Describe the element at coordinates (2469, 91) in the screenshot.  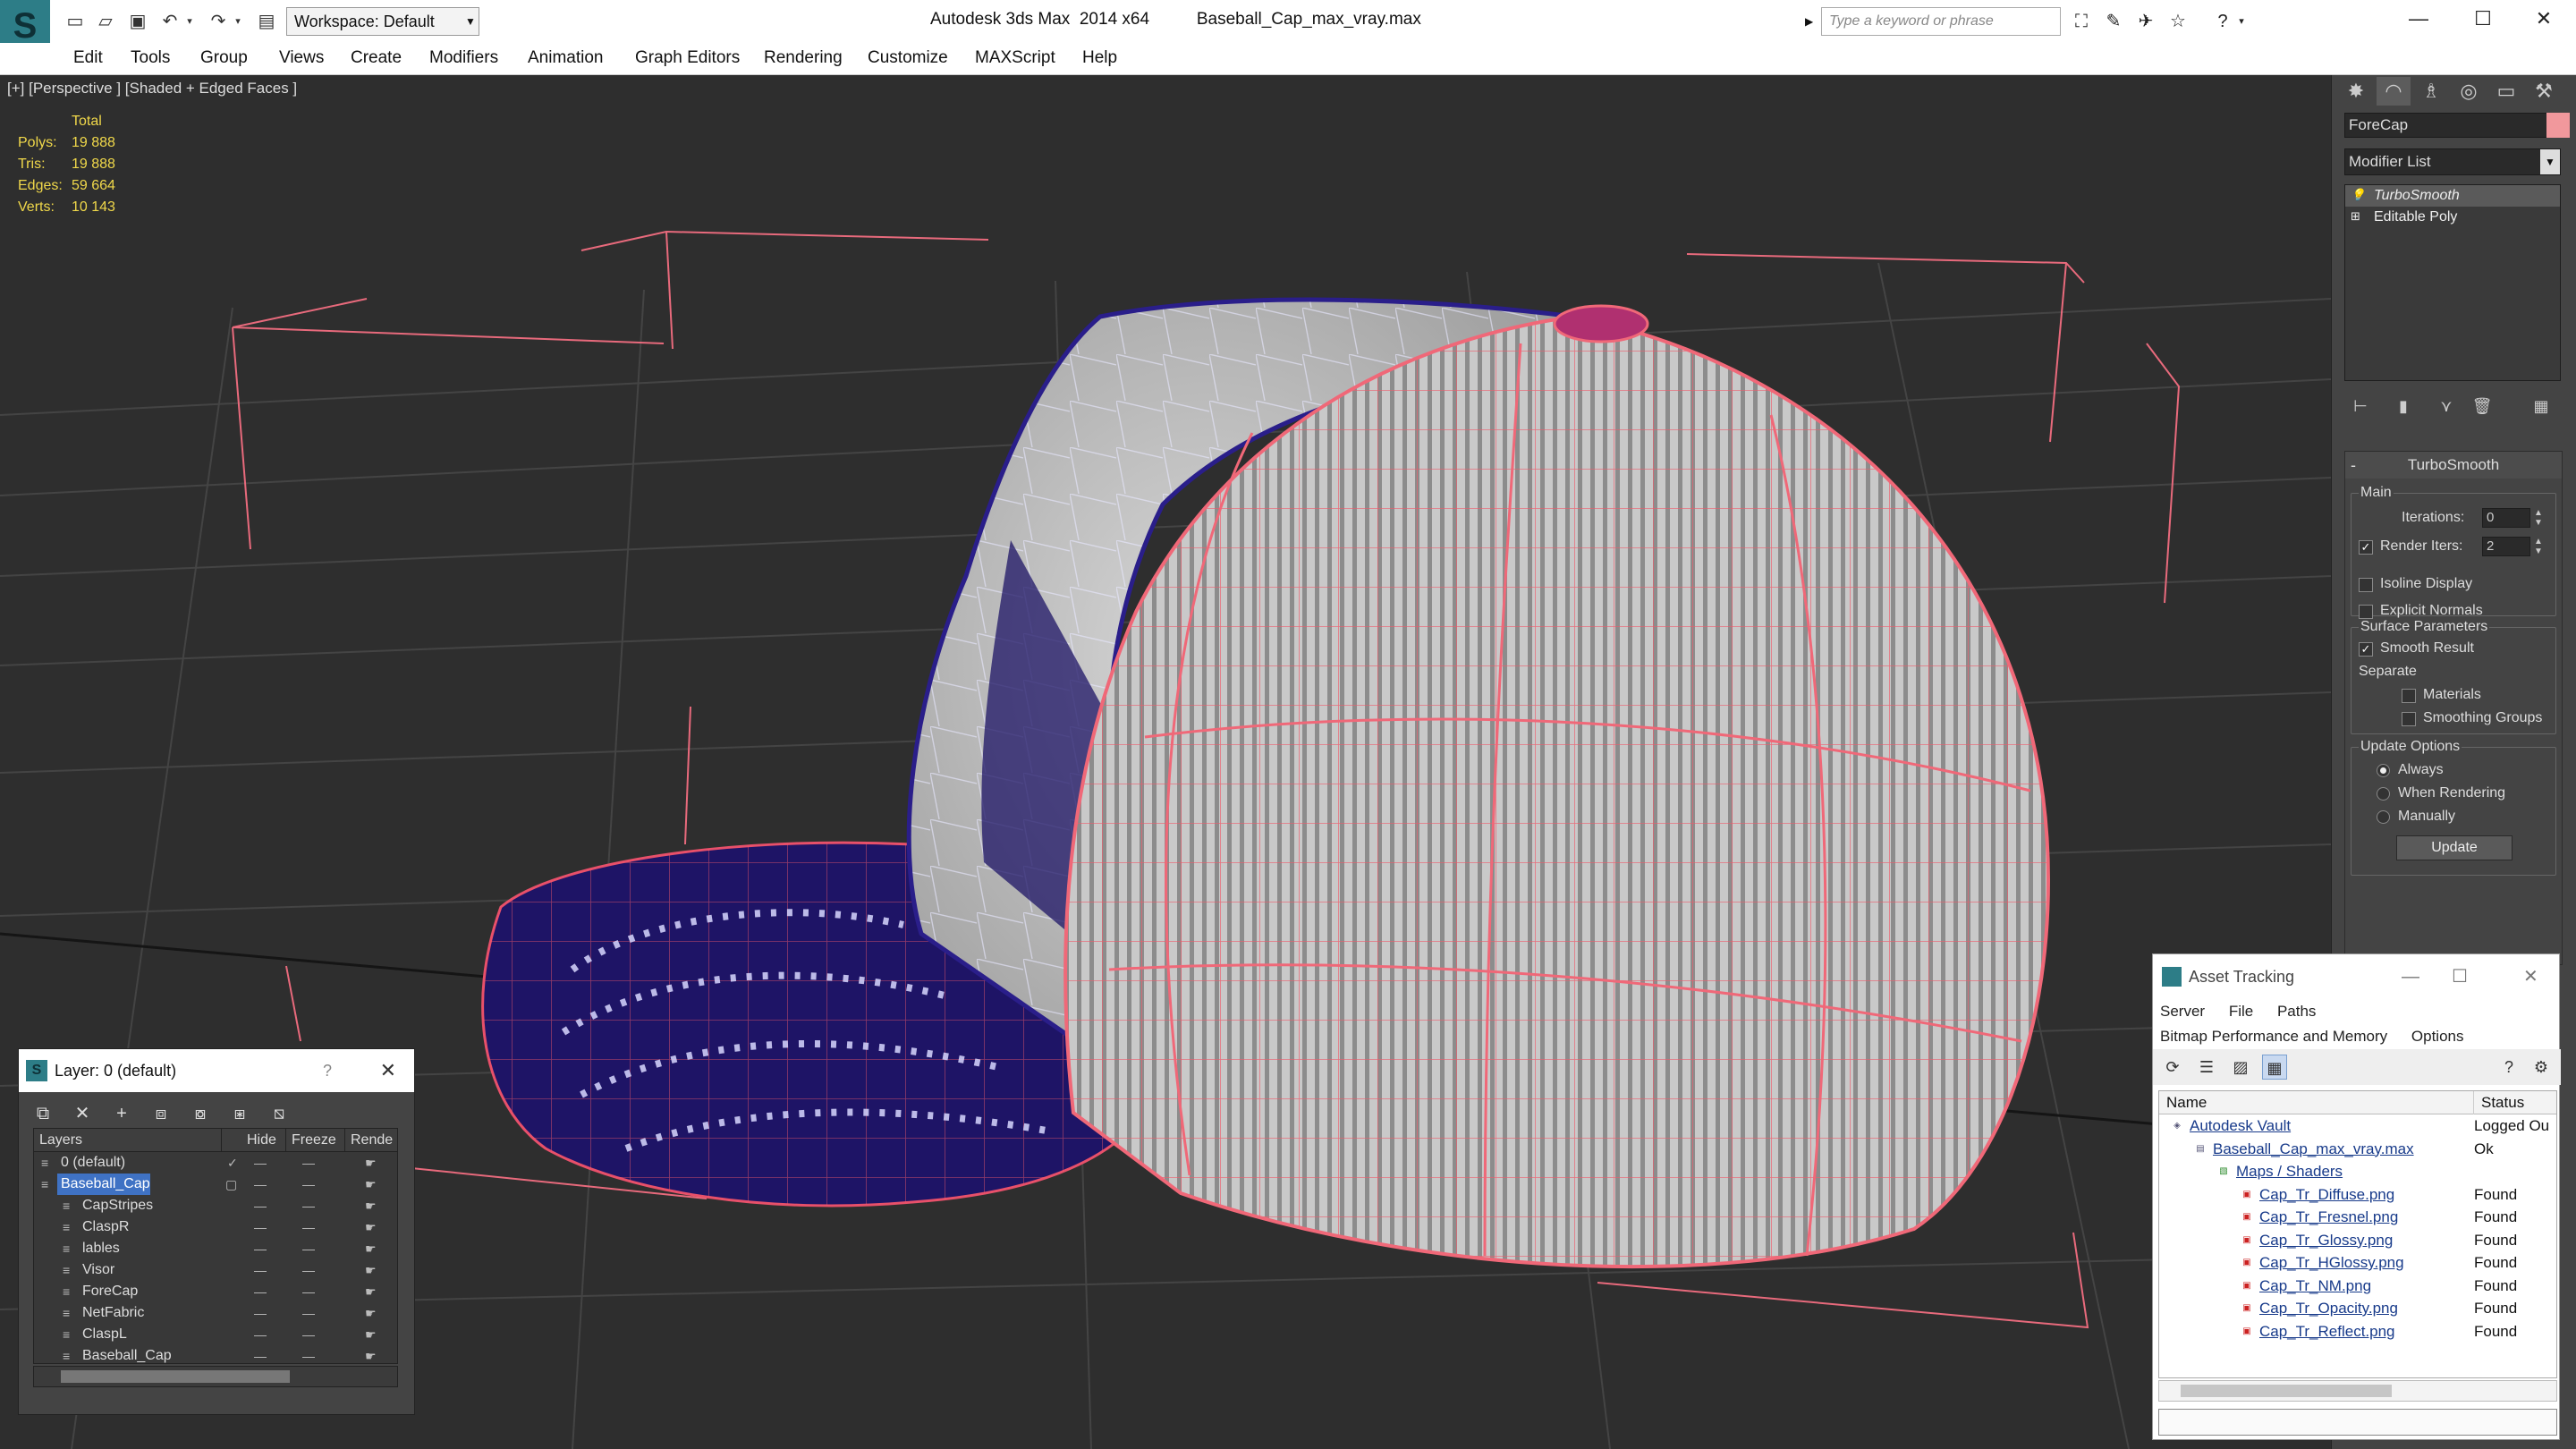
I see `motion-tab-icon: ◎` at that location.